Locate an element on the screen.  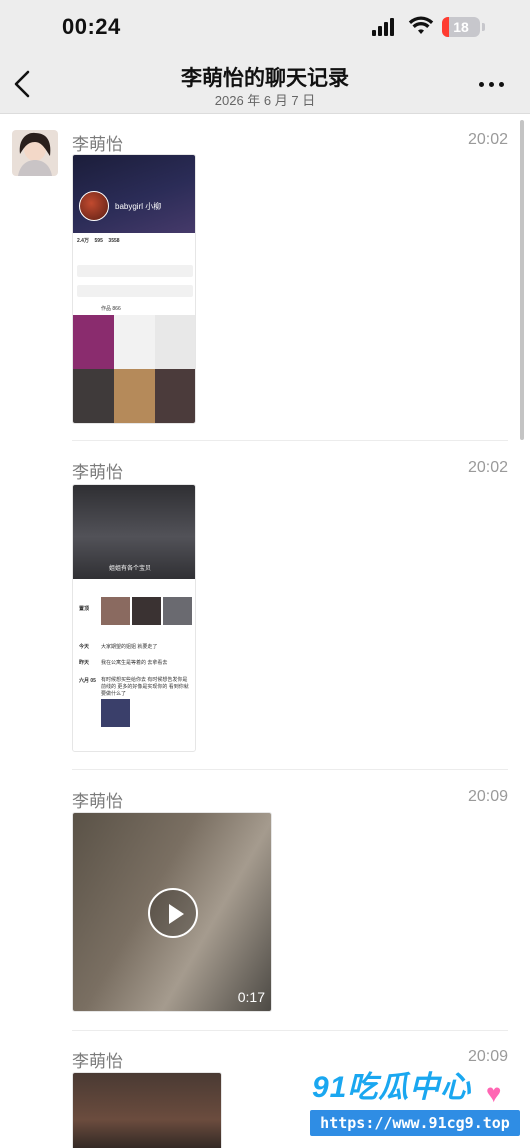
profile-actions-row is located at coordinates (135, 291).